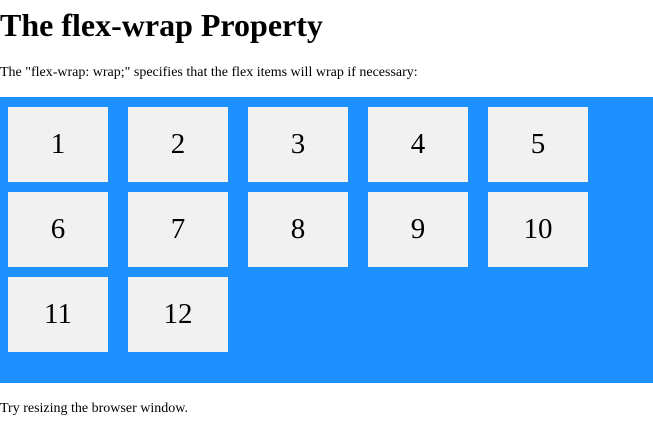 This screenshot has width=653, height=430. What do you see at coordinates (58, 229) in the screenshot?
I see `flex-item-6: 6` at bounding box center [58, 229].